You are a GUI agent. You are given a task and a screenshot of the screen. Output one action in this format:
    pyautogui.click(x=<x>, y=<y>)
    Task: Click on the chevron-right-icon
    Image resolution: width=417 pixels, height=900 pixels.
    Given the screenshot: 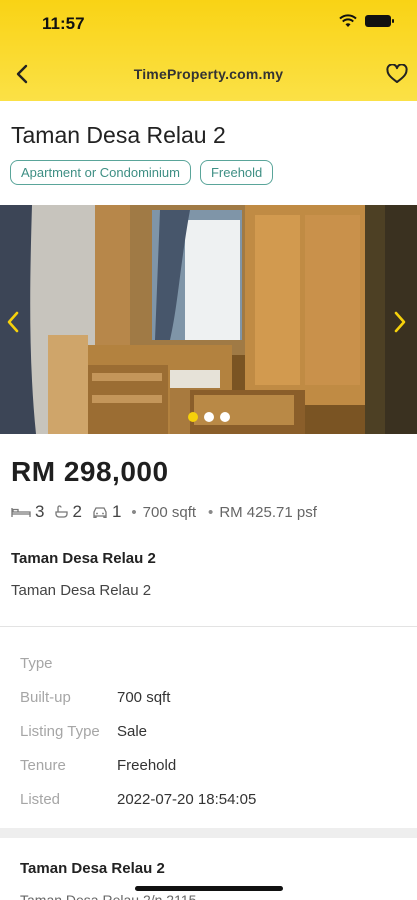 What is the action you would take?
    pyautogui.click(x=400, y=322)
    